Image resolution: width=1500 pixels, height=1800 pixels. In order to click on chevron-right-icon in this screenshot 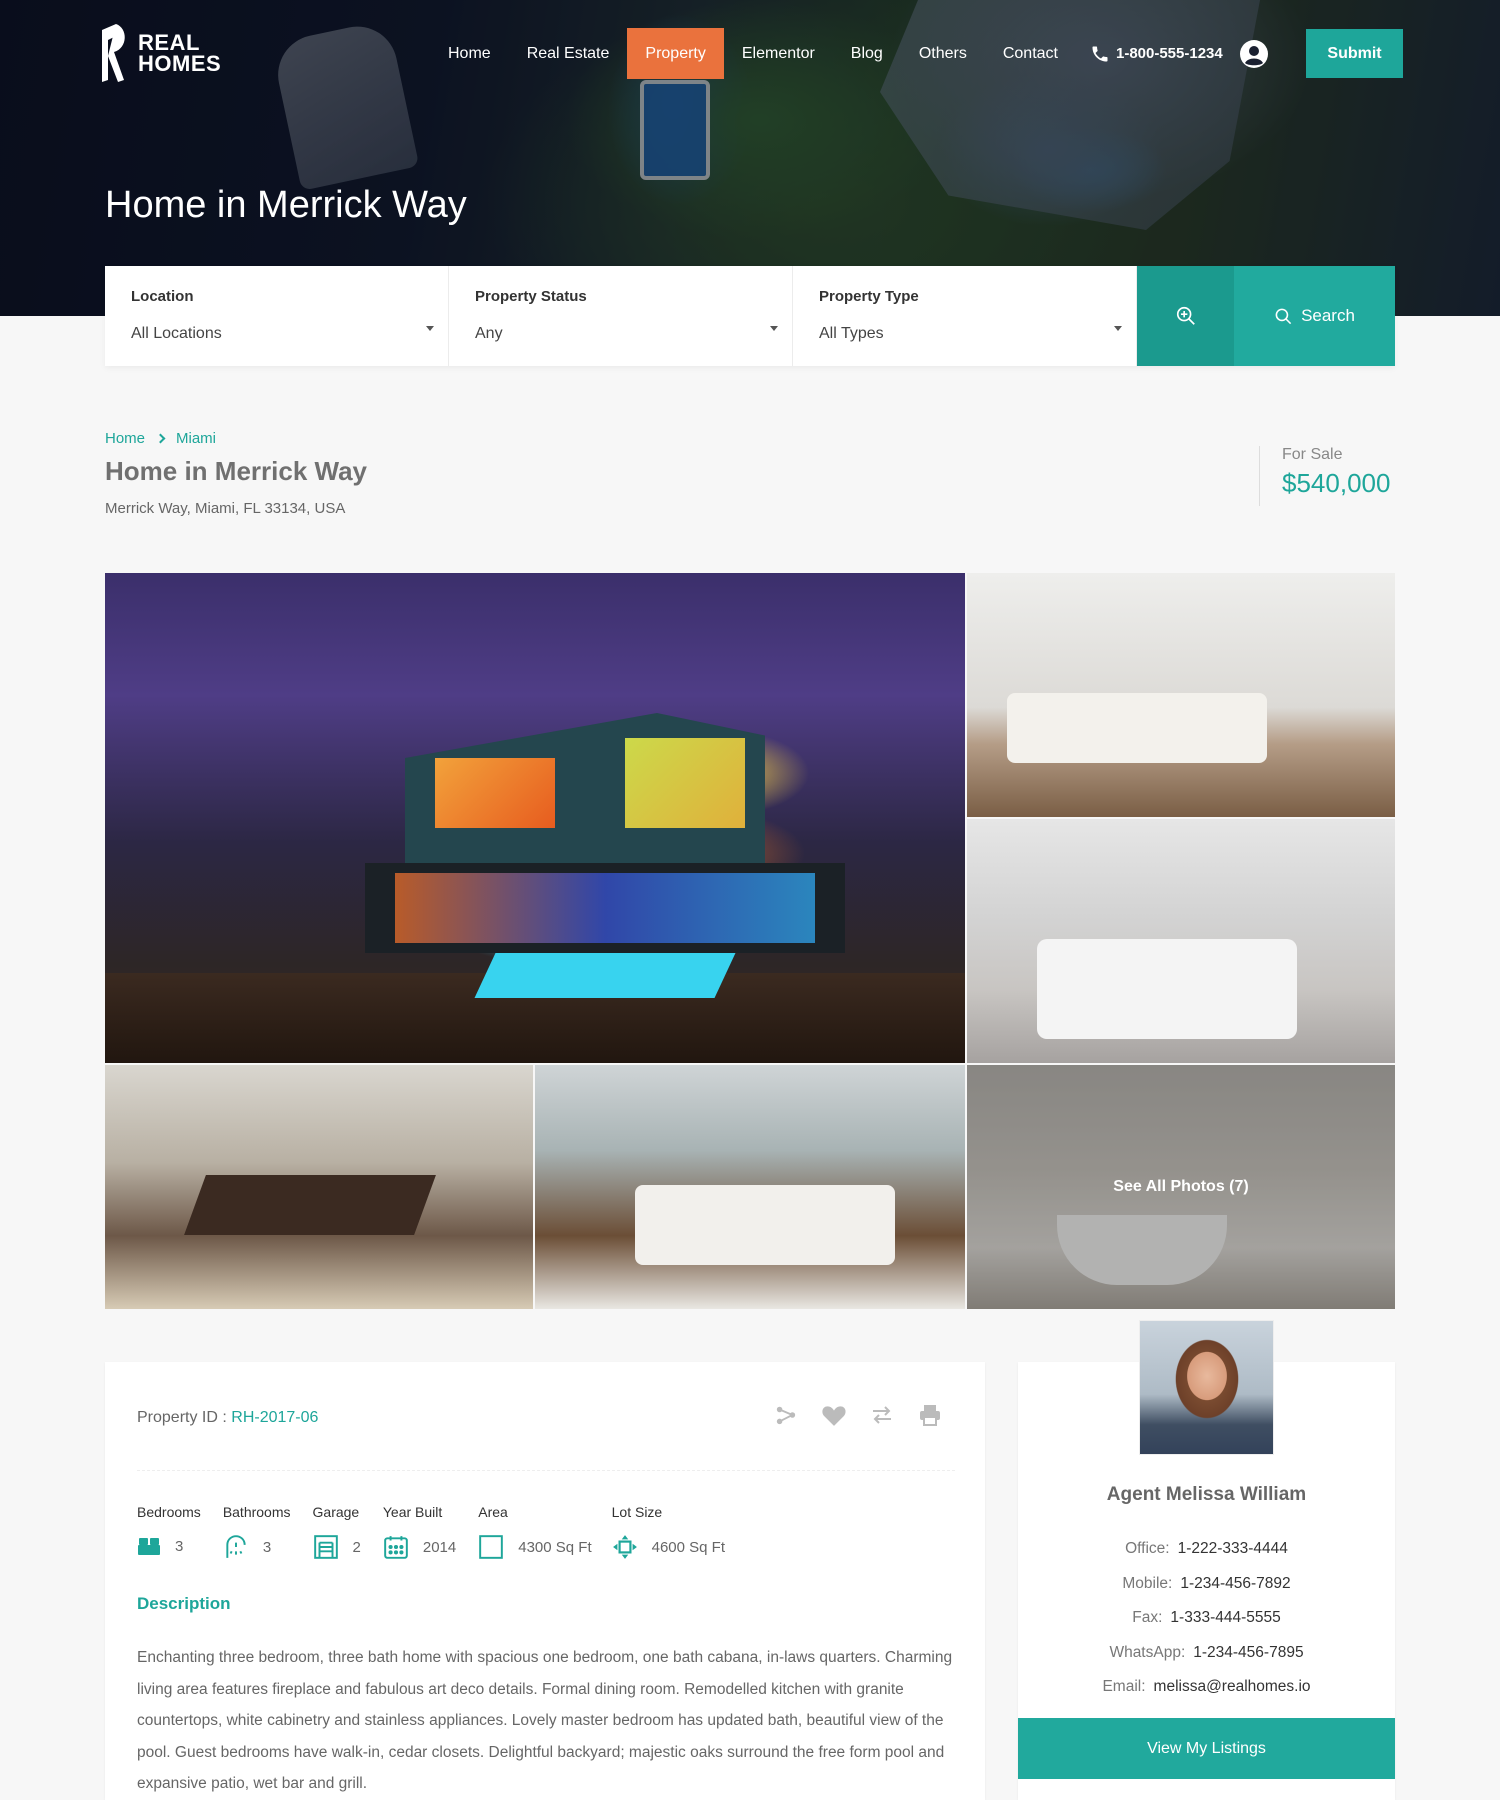, I will do `click(160, 438)`.